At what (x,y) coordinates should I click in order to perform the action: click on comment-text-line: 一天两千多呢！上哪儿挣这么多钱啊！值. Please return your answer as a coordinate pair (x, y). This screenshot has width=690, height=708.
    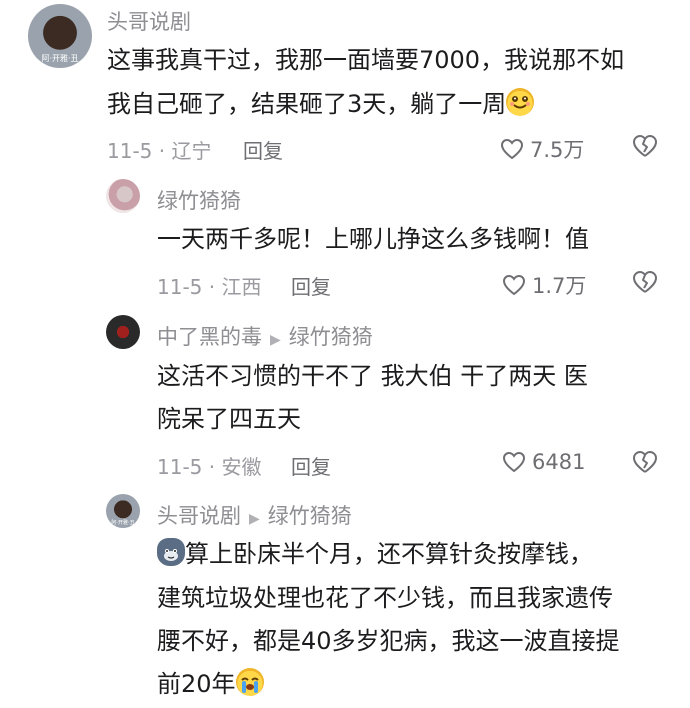
    Looking at the image, I should click on (373, 239).